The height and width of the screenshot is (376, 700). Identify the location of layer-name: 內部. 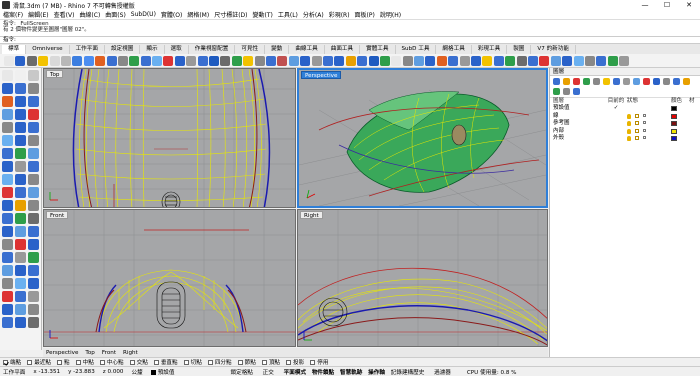
(579, 132).